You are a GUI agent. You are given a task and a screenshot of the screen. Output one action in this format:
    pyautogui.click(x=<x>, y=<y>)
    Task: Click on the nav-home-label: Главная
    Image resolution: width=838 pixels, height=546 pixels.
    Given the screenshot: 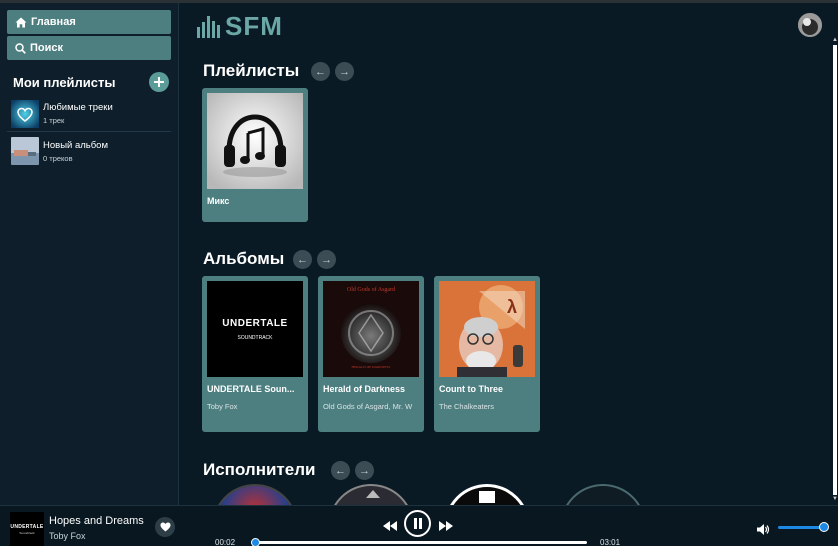 What is the action you would take?
    pyautogui.click(x=53, y=22)
    